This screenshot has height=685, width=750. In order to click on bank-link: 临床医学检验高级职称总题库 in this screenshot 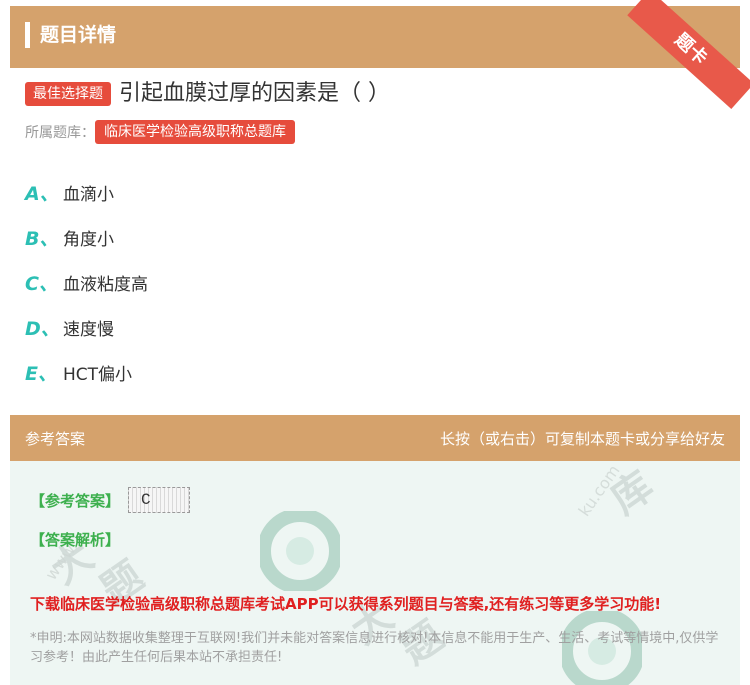, I will do `click(195, 132)`.